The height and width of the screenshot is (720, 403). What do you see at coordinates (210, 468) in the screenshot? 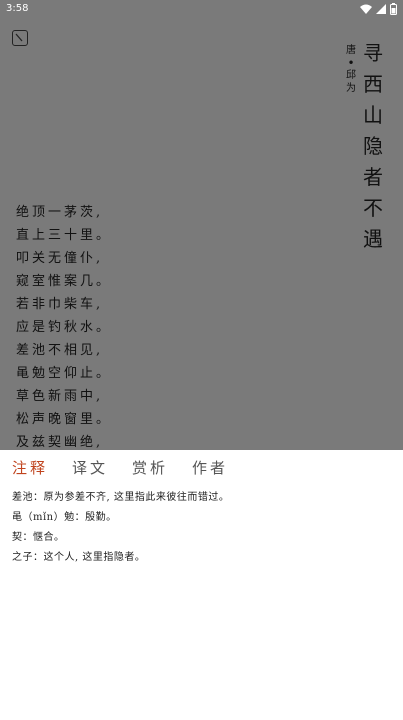
I see `tab-author: 作者` at bounding box center [210, 468].